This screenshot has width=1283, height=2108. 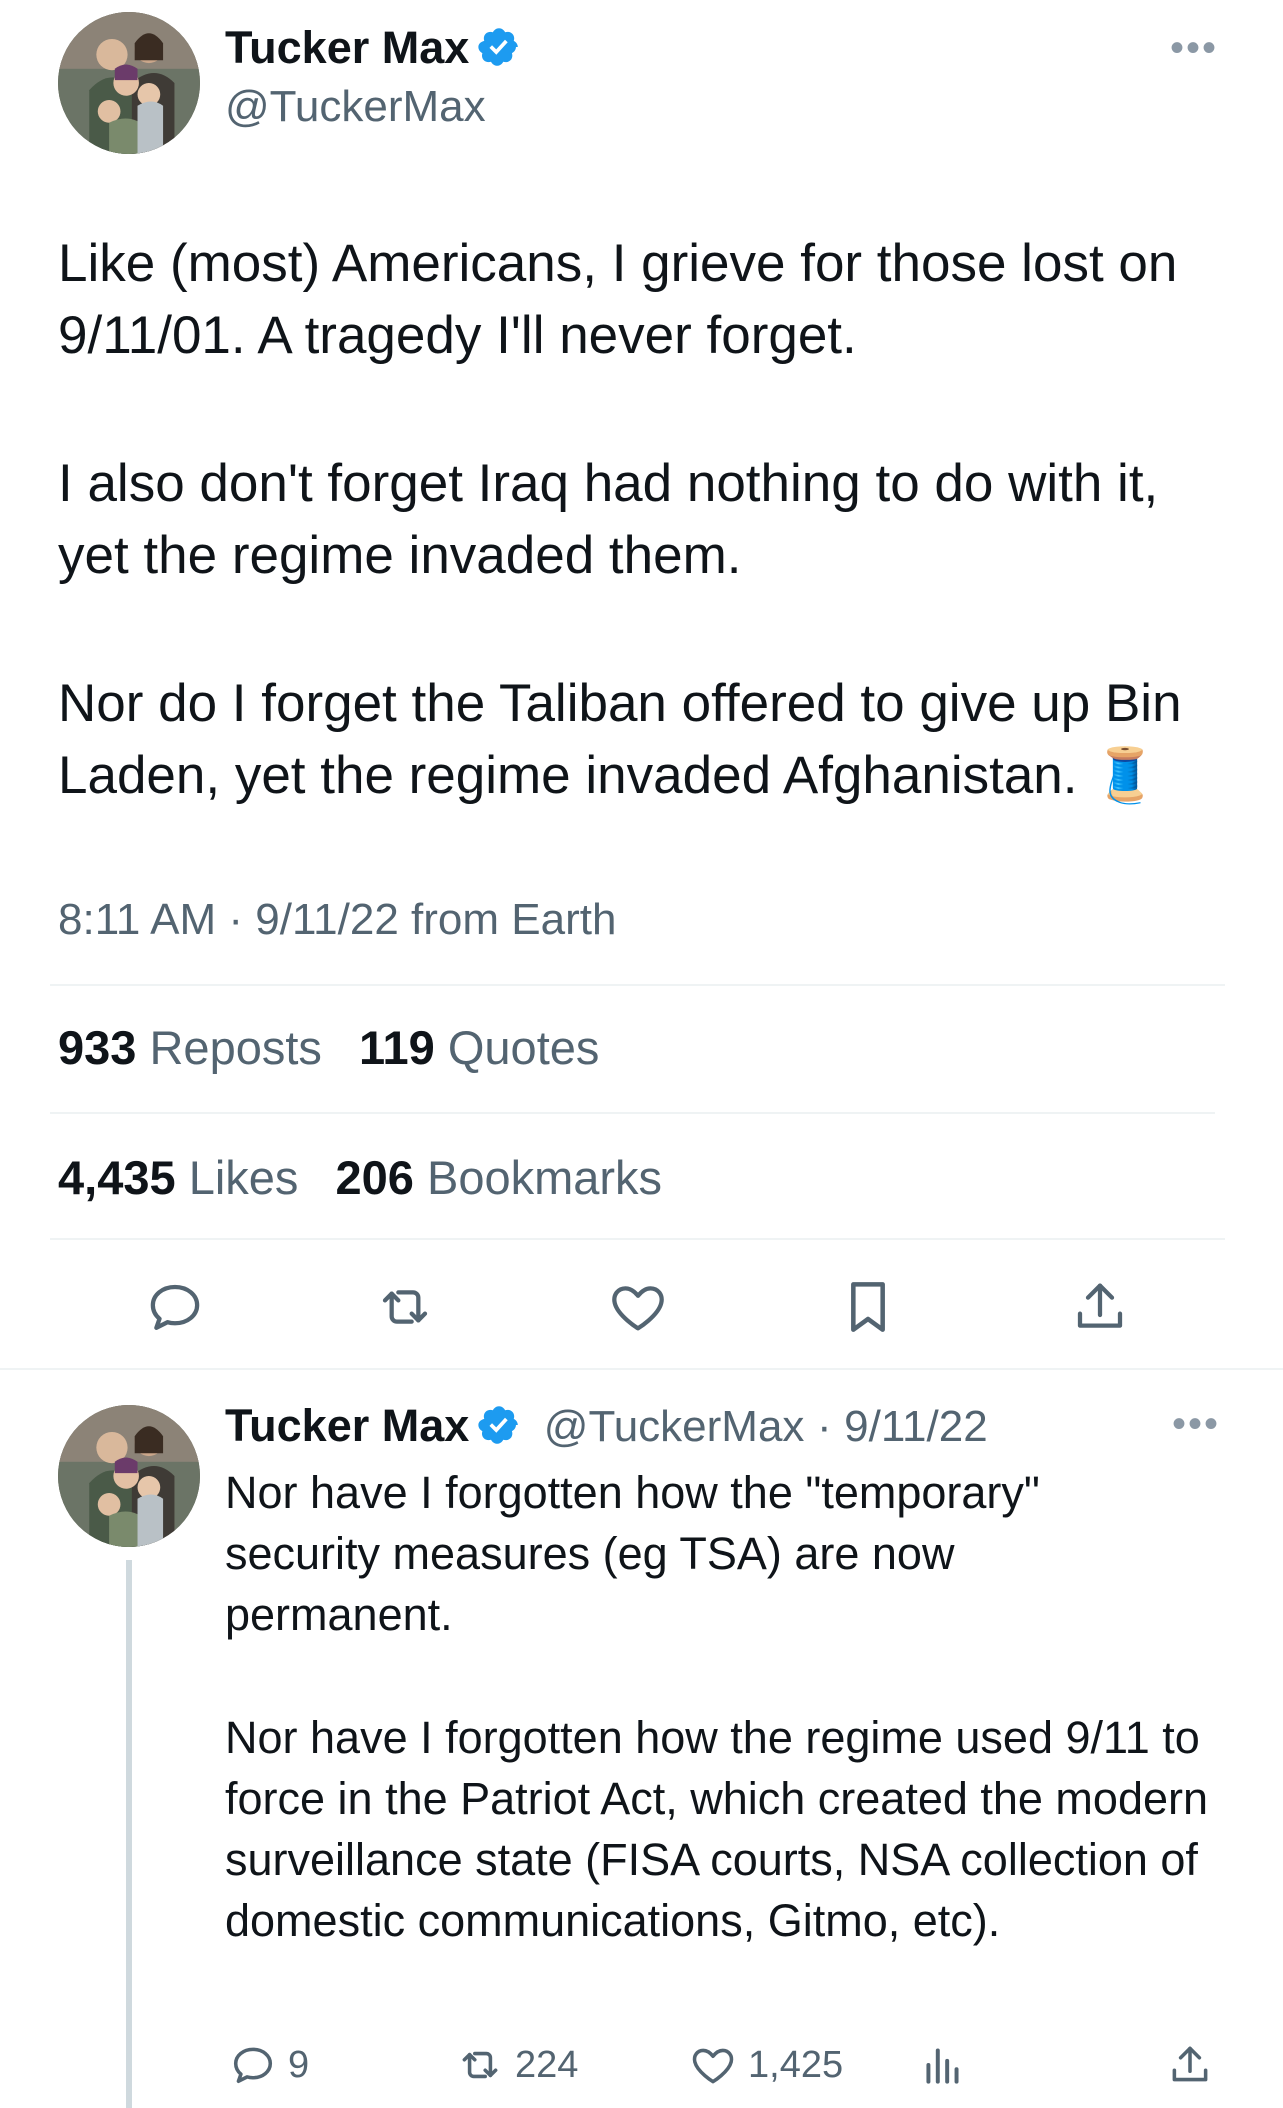 What do you see at coordinates (235, 1047) in the screenshot?
I see `reposts-label: Reposts` at bounding box center [235, 1047].